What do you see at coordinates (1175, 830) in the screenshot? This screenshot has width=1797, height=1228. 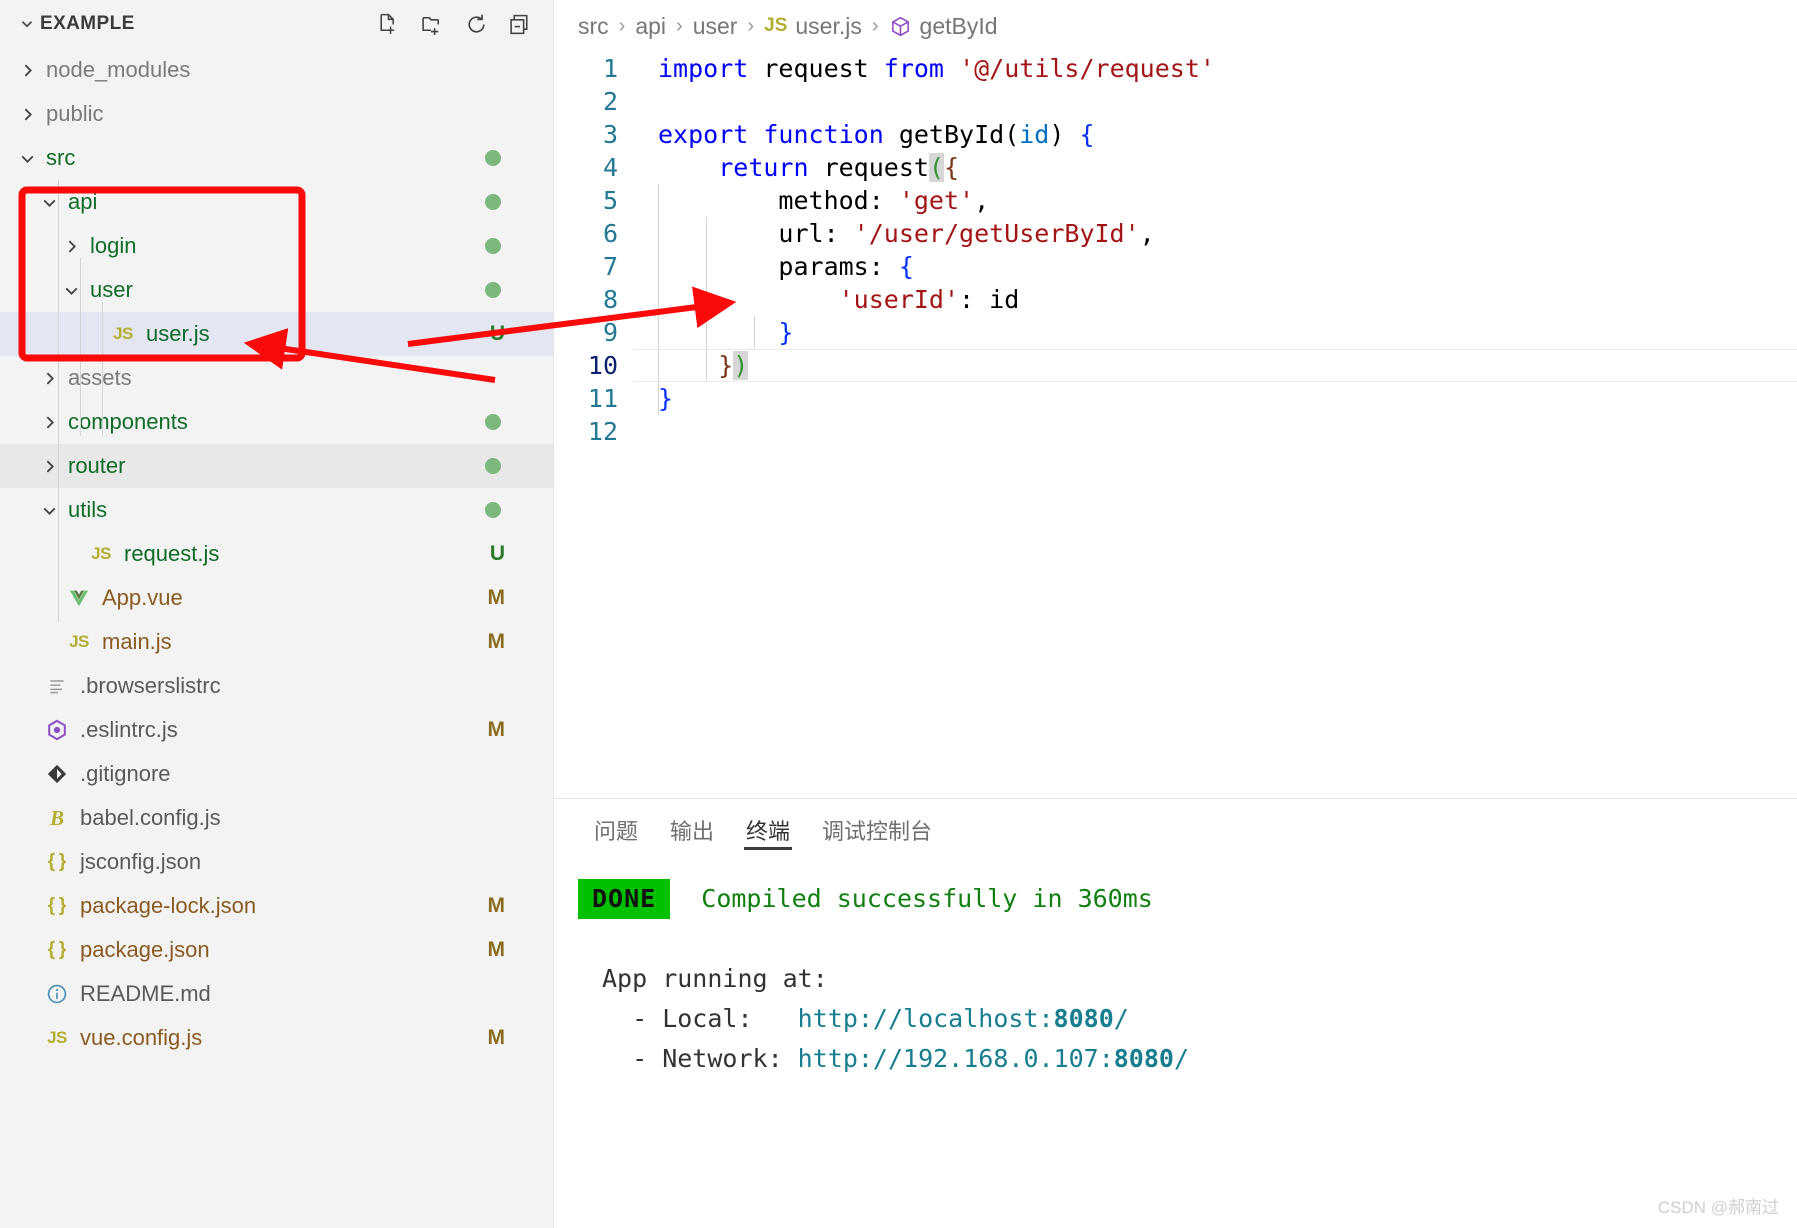 I see `panel-tabs: 问题 输出 终端 调试控制台` at bounding box center [1175, 830].